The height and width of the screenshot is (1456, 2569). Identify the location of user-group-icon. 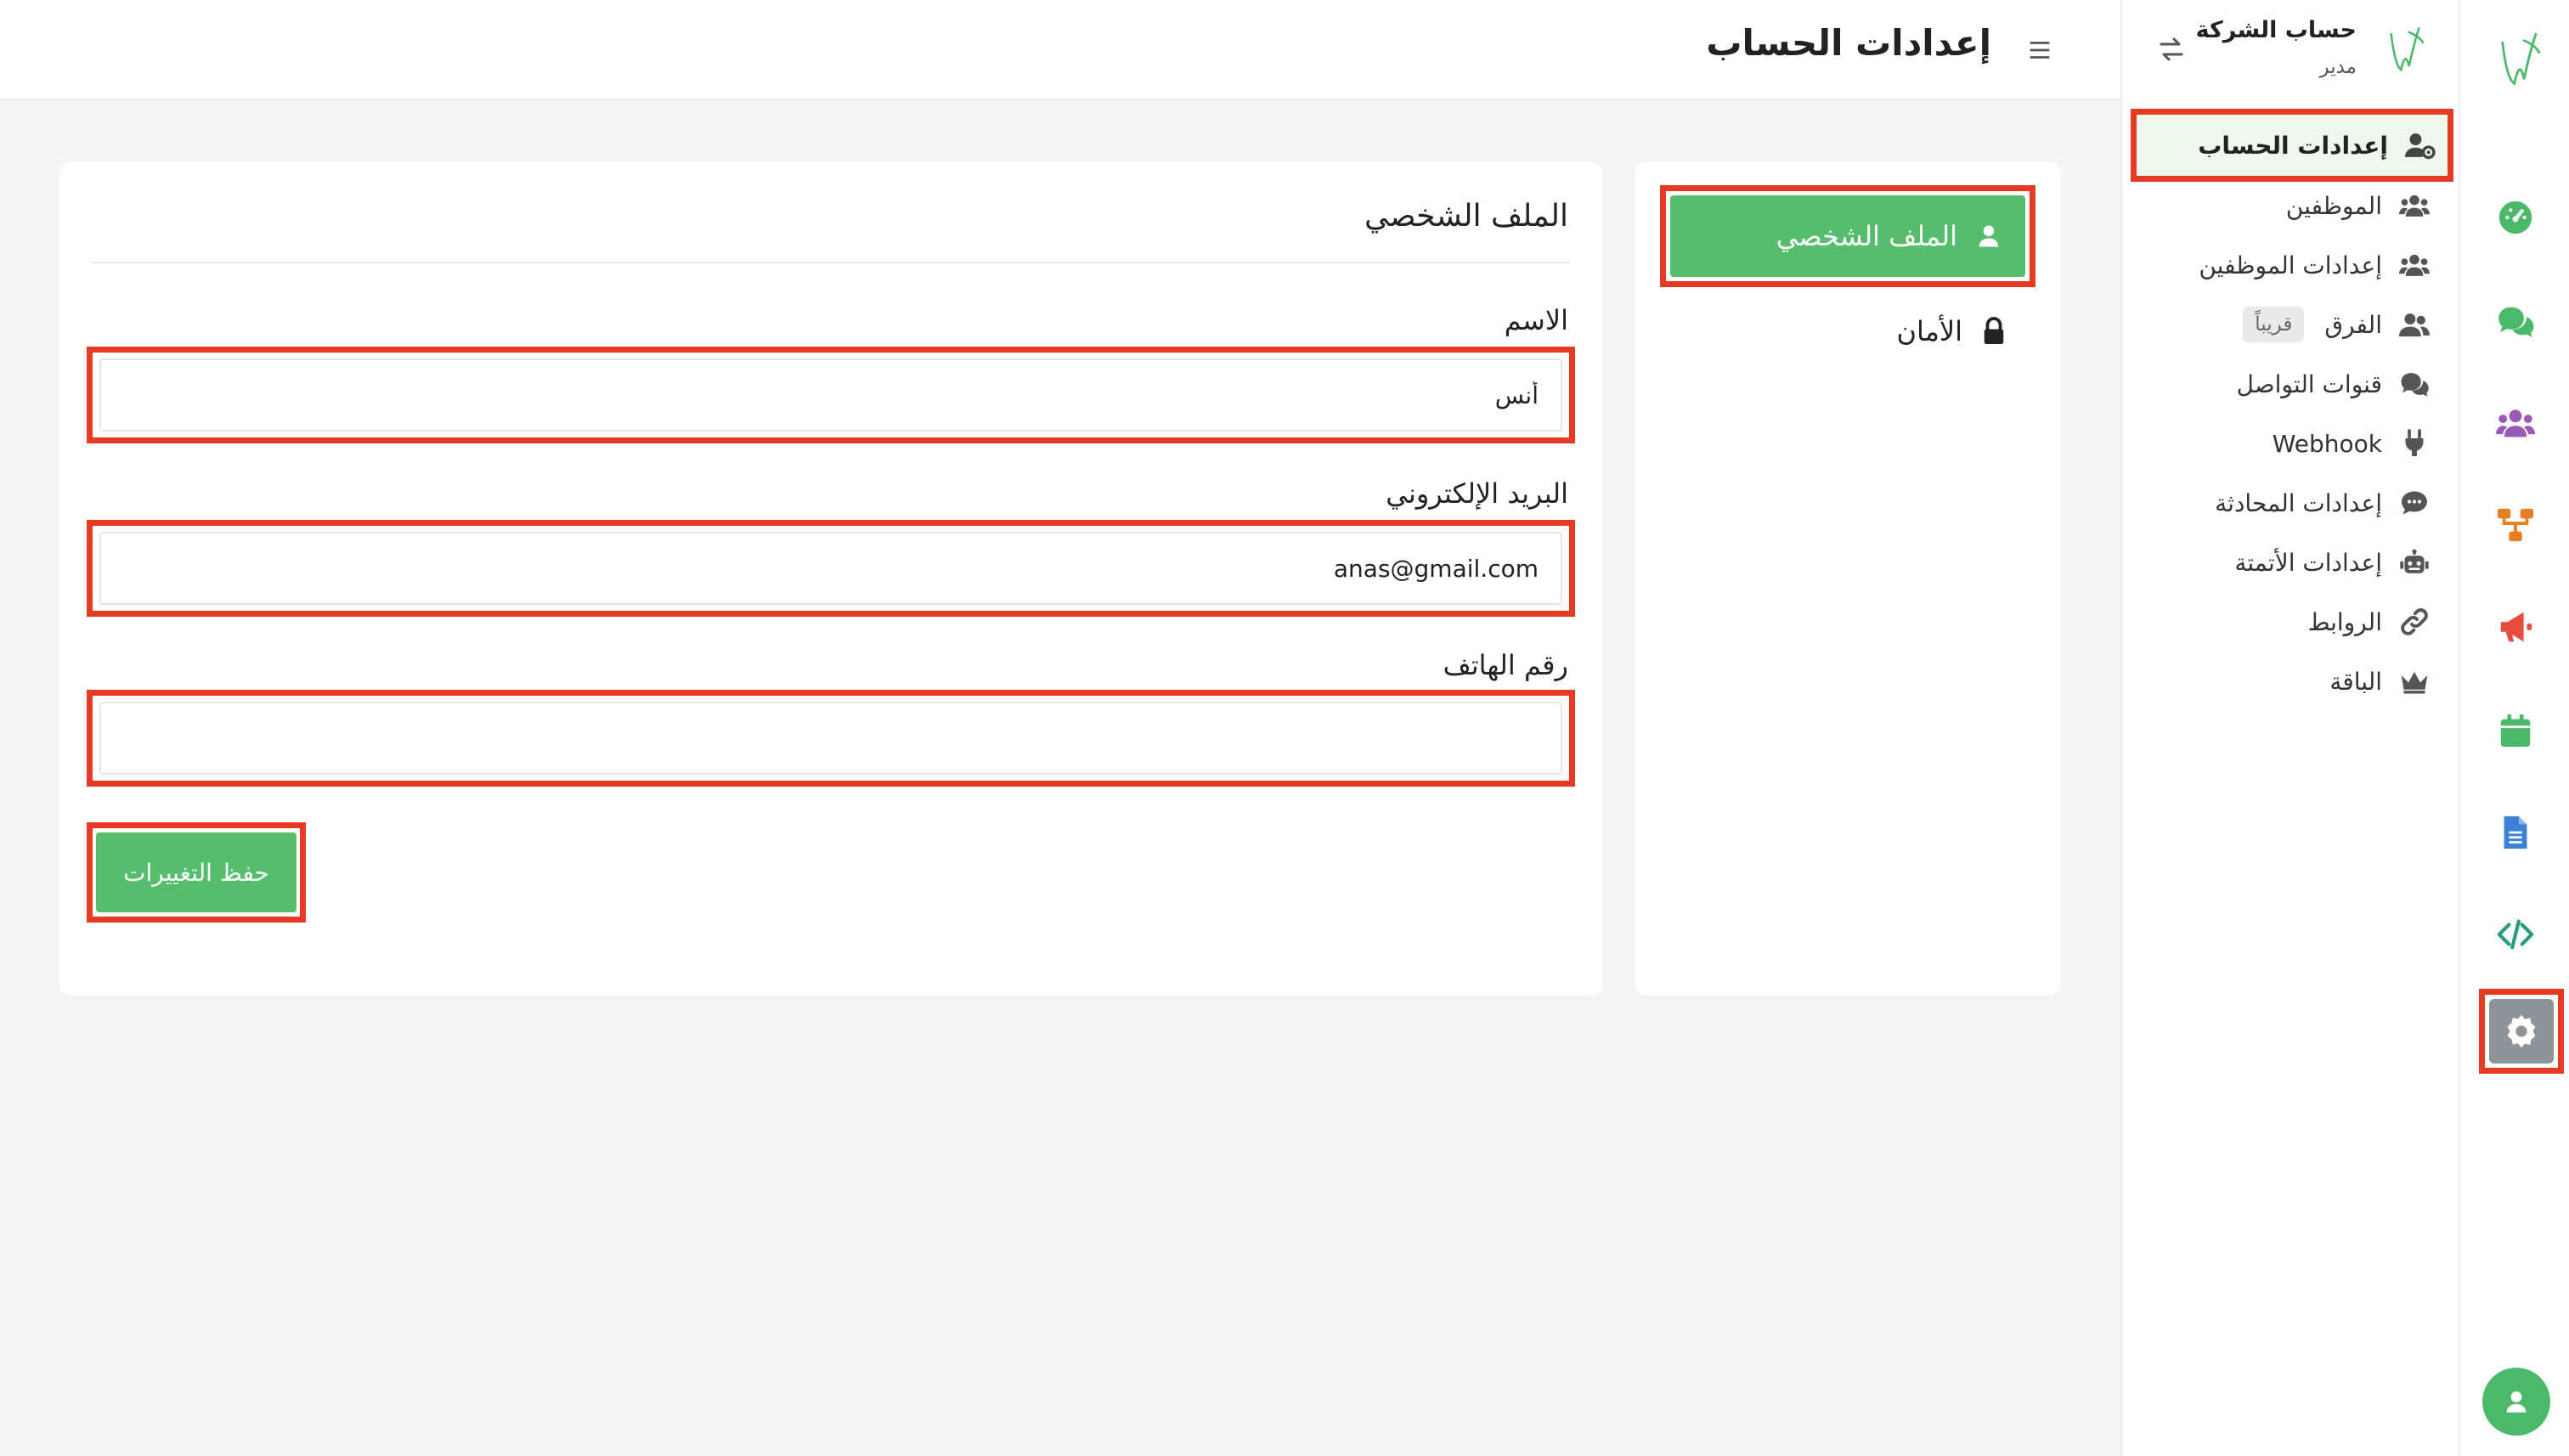
(2415, 325).